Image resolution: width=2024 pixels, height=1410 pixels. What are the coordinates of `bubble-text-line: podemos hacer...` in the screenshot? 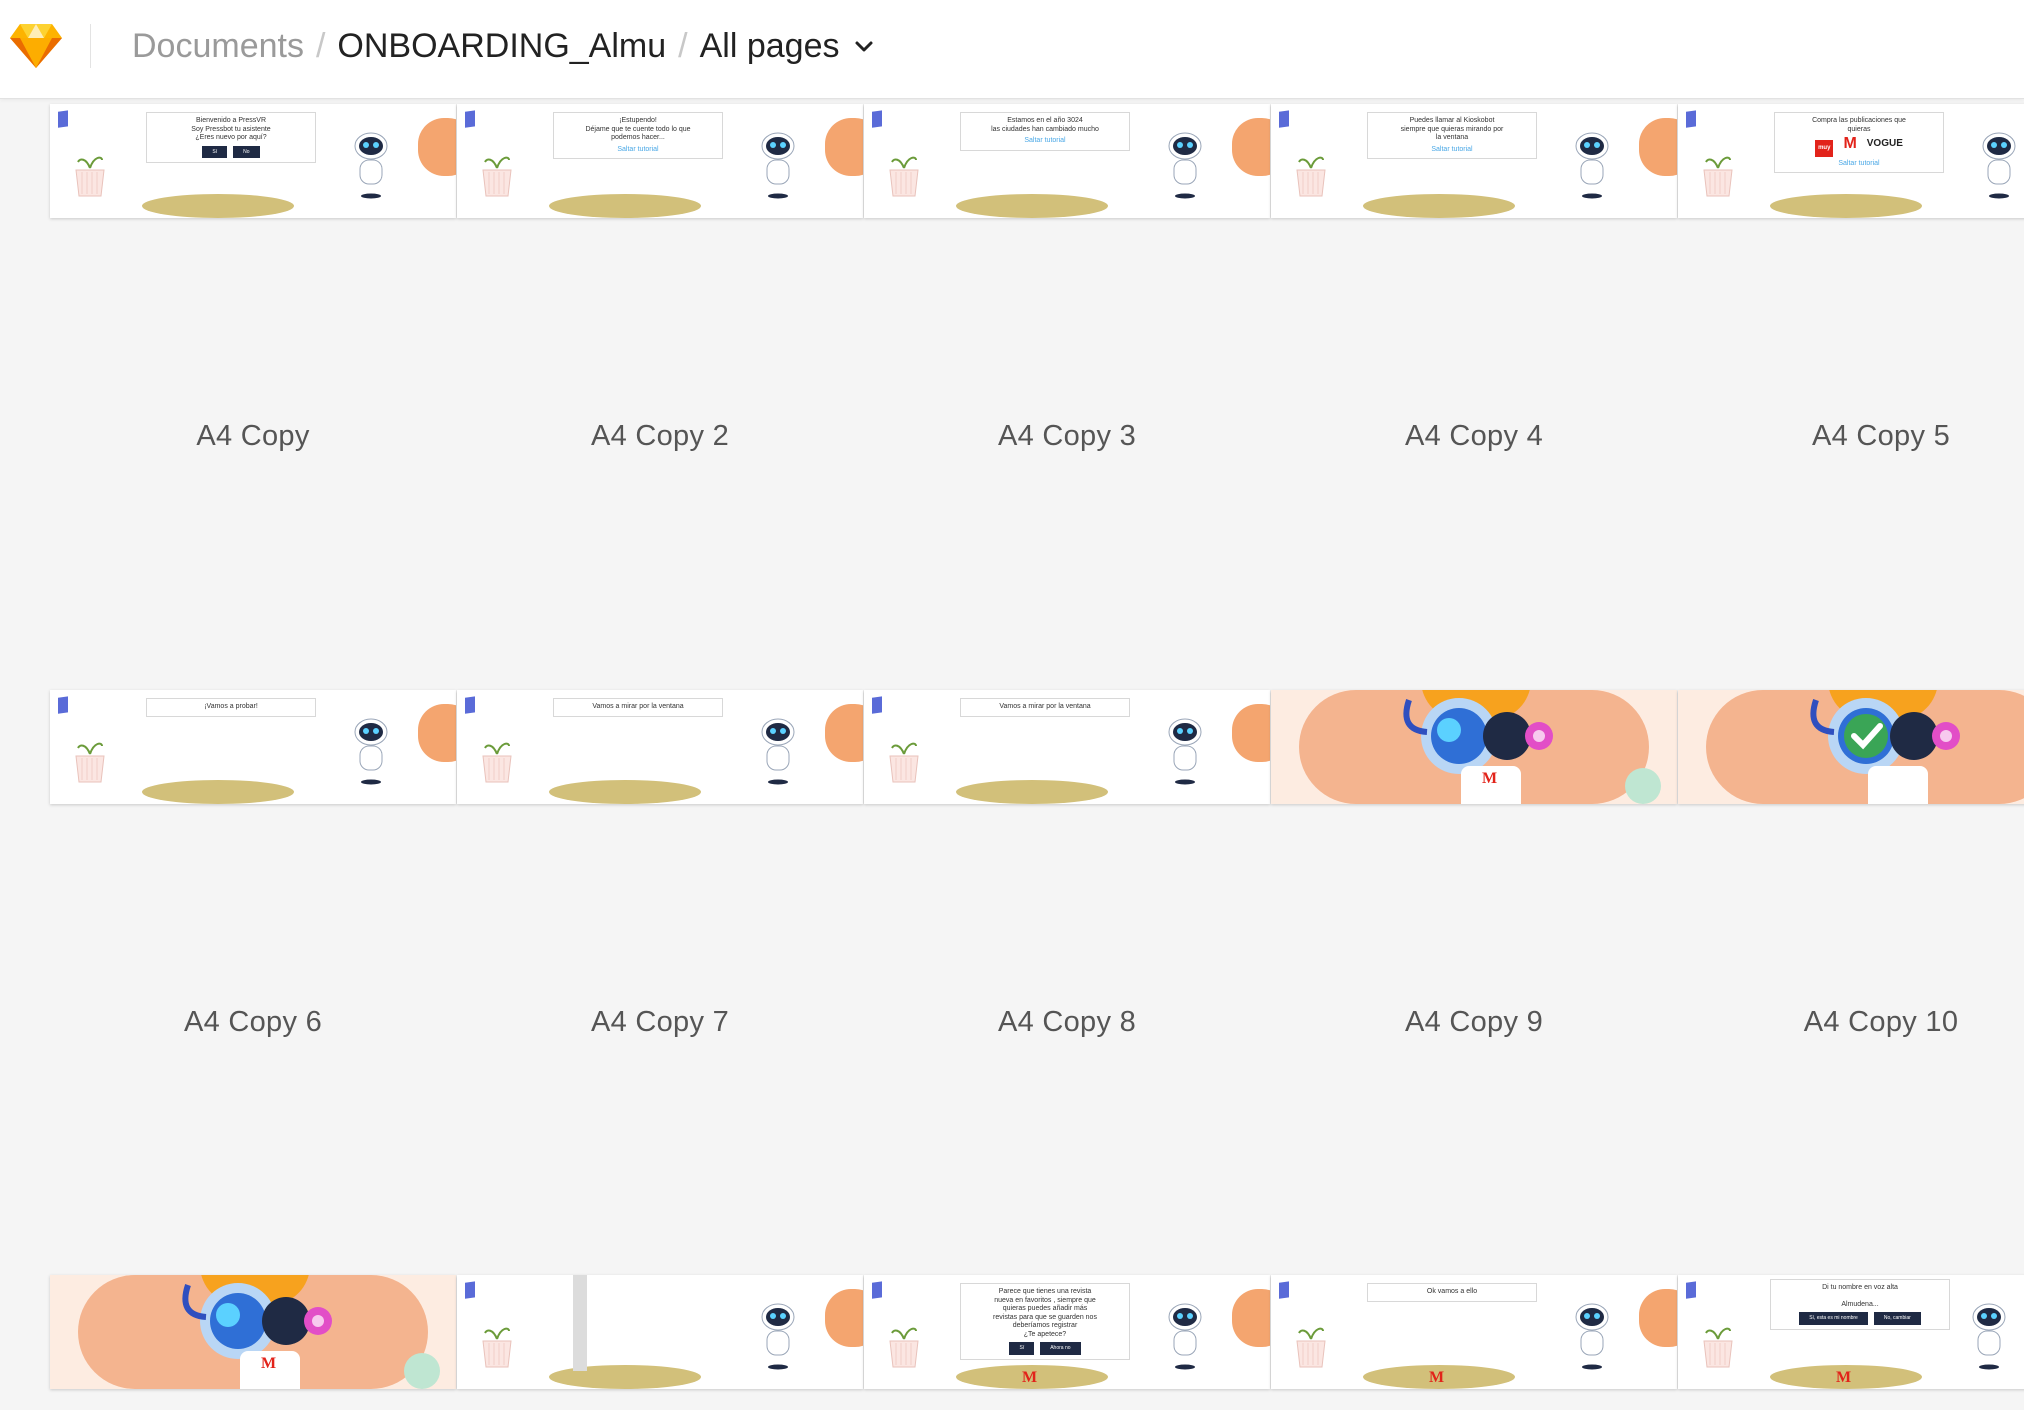 It's located at (638, 137).